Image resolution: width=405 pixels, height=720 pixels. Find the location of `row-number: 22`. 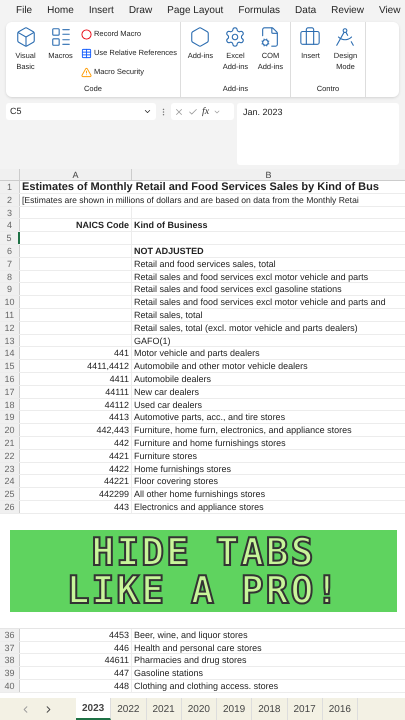

row-number: 22 is located at coordinates (10, 456).